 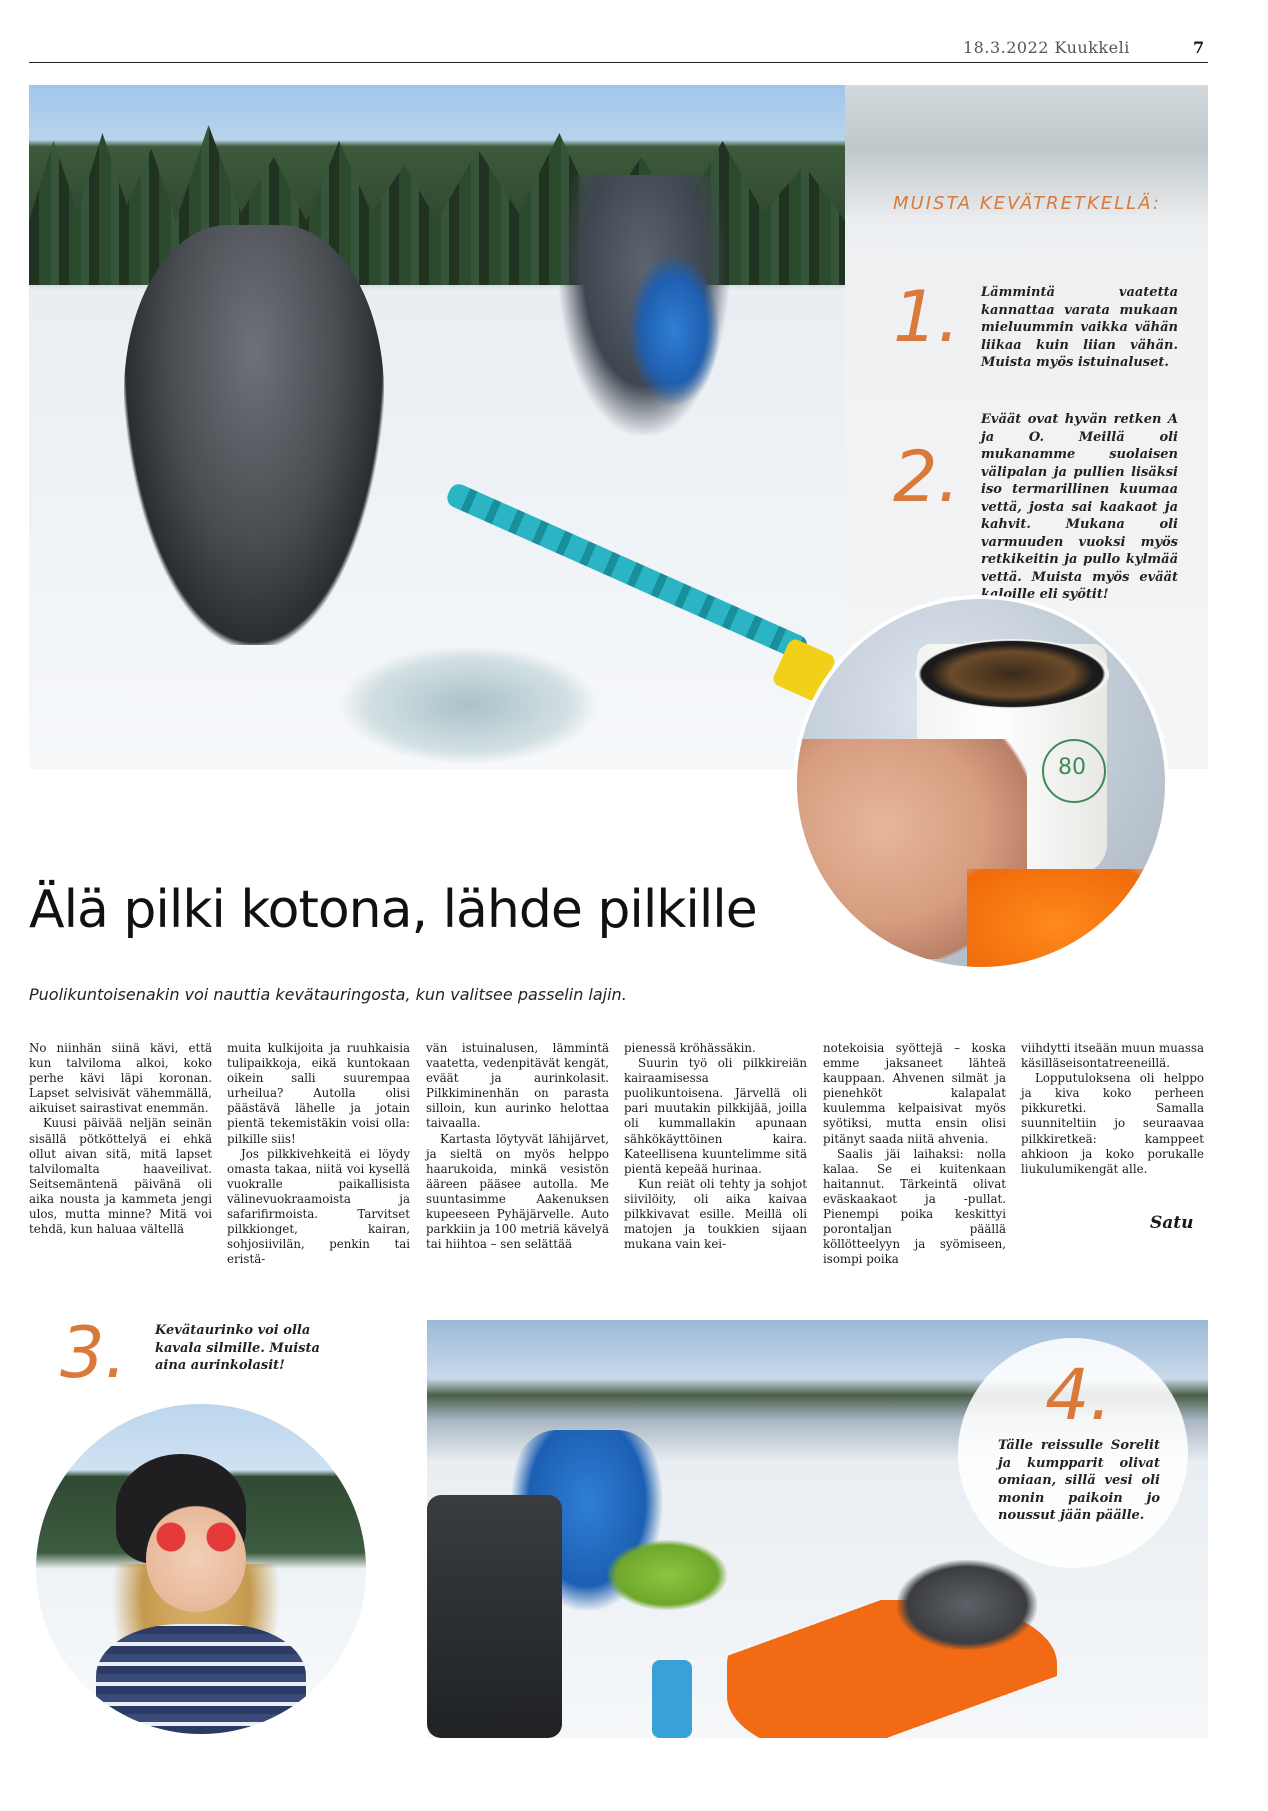 What do you see at coordinates (672, 1699) in the screenshot?
I see `water-bottle` at bounding box center [672, 1699].